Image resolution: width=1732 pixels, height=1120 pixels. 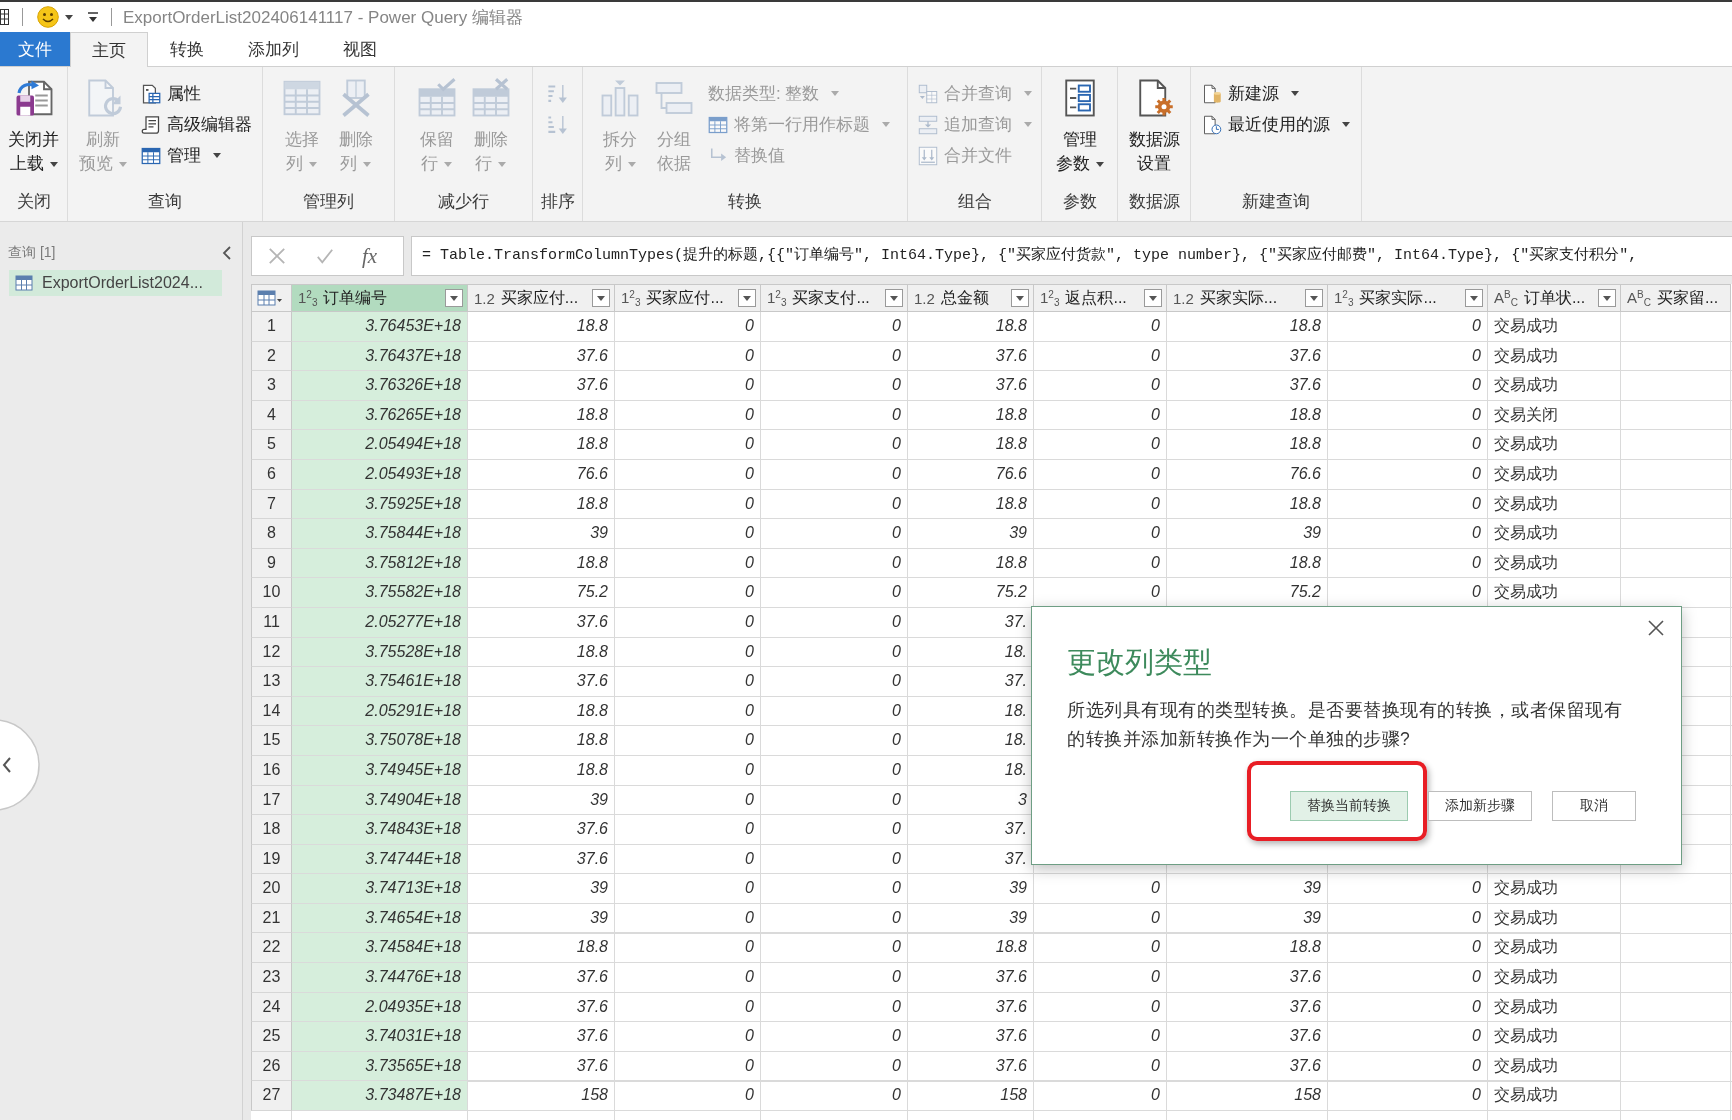 What do you see at coordinates (93, 17) in the screenshot?
I see `customize-menu-icon` at bounding box center [93, 17].